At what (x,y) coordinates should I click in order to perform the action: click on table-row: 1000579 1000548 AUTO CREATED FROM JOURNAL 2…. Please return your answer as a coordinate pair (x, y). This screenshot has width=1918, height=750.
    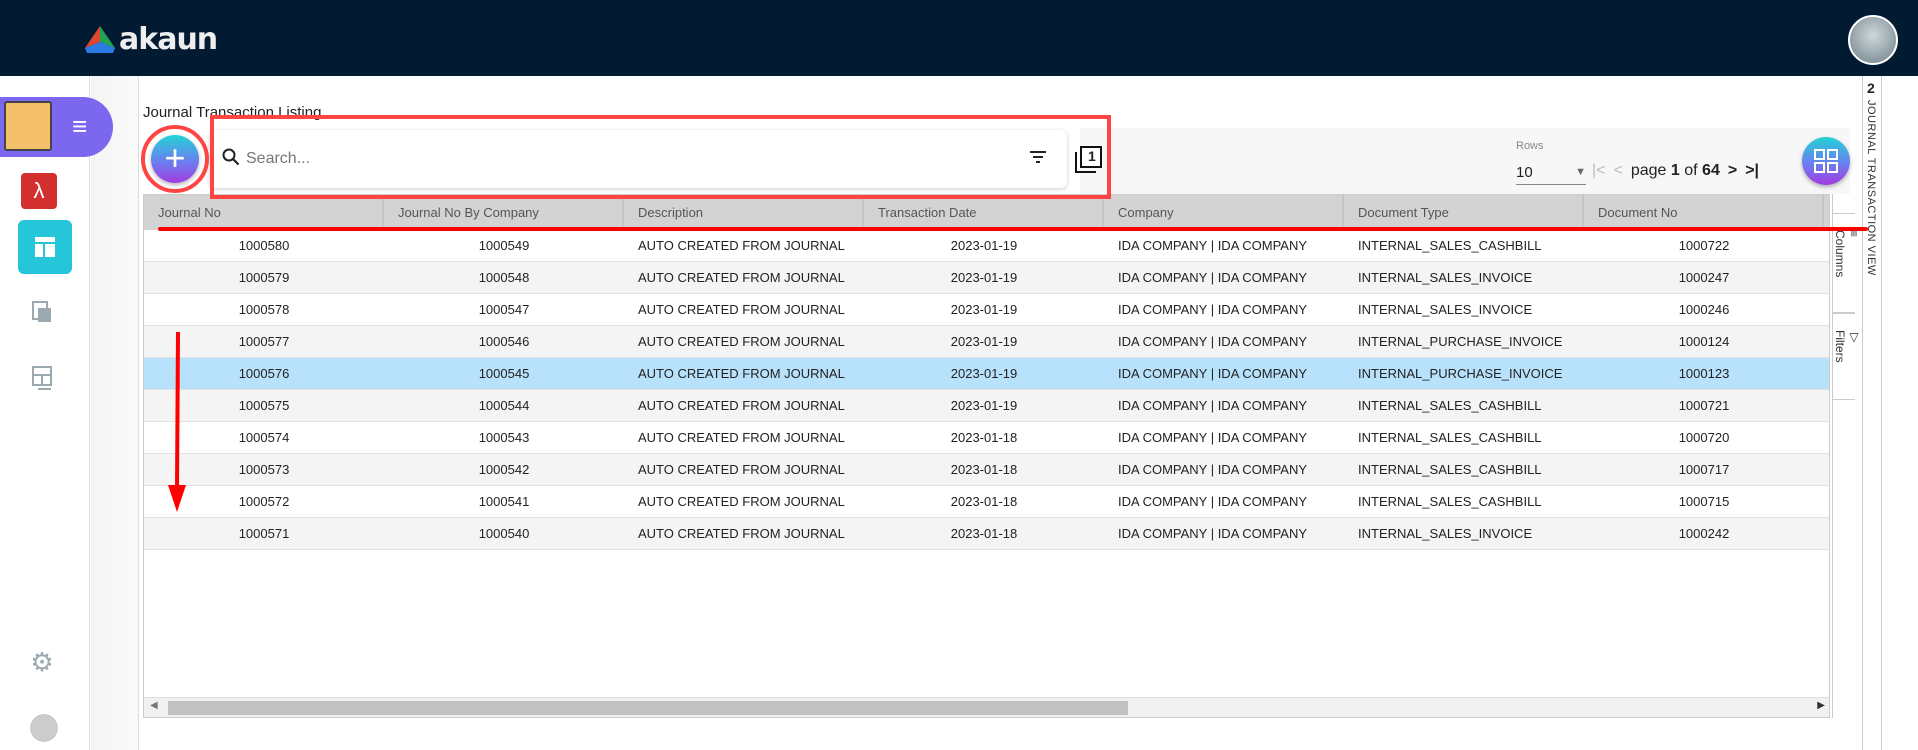
    Looking at the image, I should click on (986, 278).